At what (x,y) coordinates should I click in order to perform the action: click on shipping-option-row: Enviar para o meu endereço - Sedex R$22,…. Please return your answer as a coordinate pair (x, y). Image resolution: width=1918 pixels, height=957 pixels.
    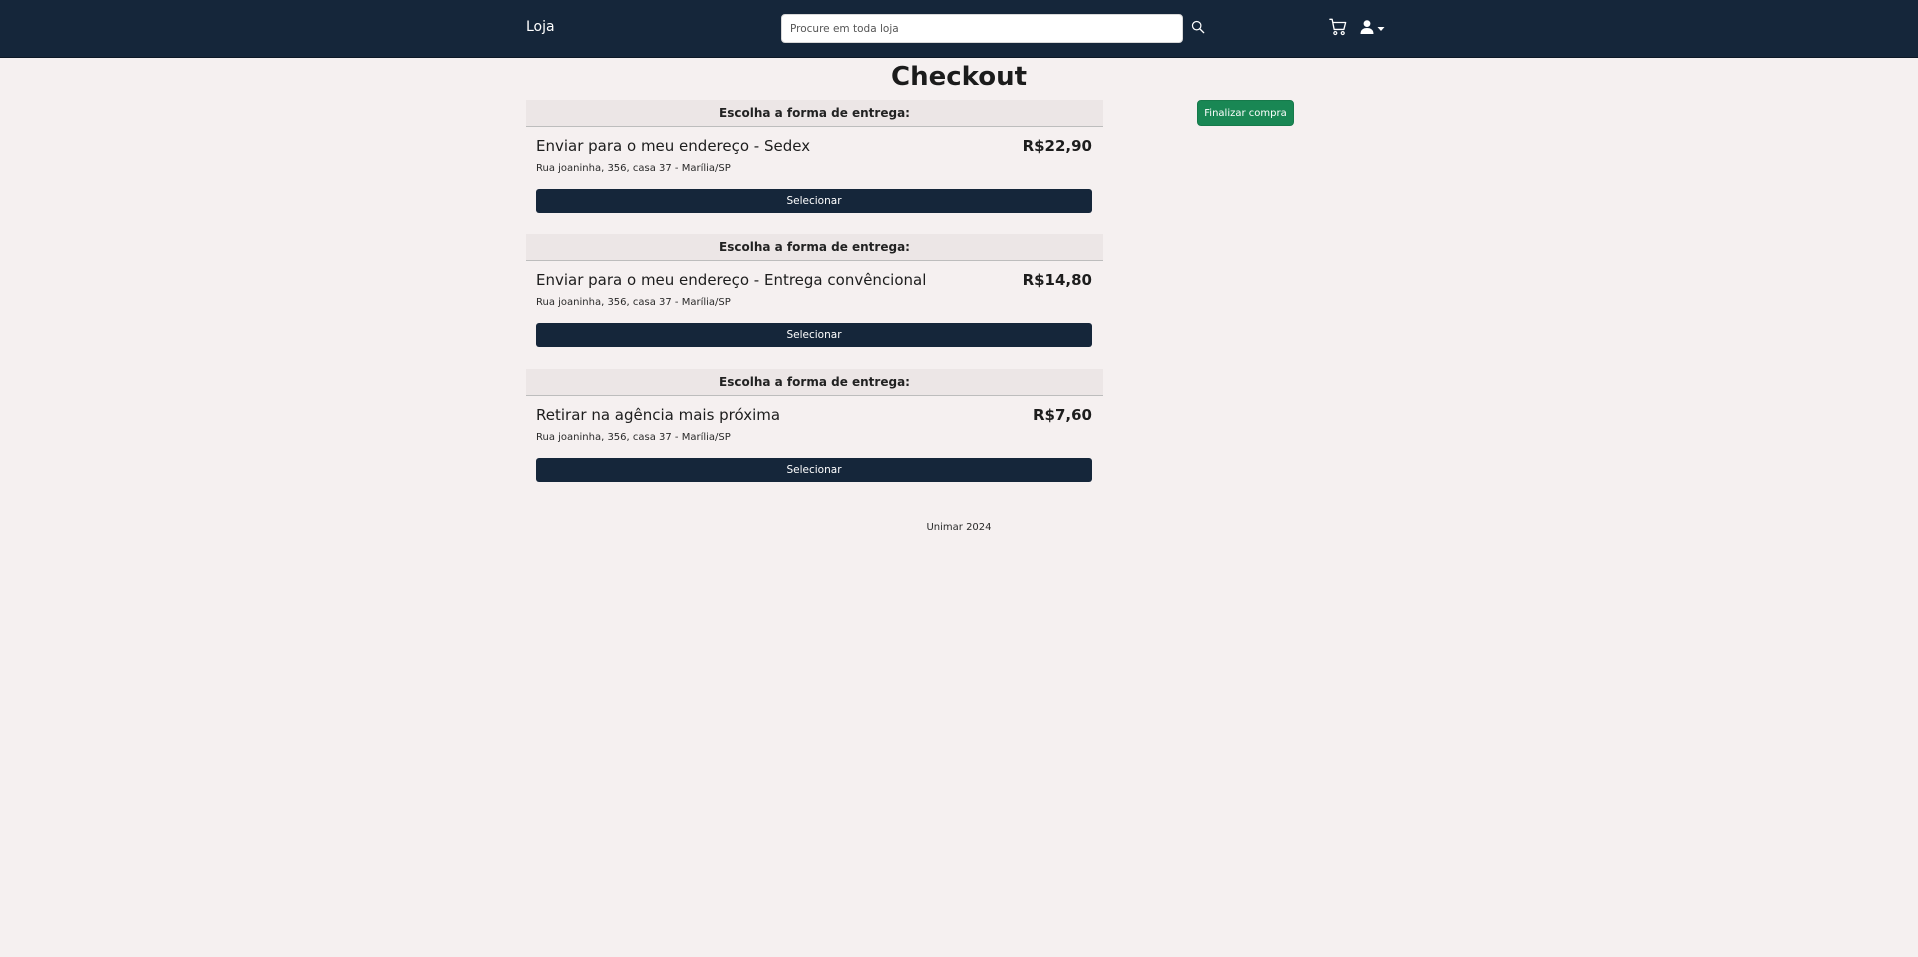
    Looking at the image, I should click on (814, 148).